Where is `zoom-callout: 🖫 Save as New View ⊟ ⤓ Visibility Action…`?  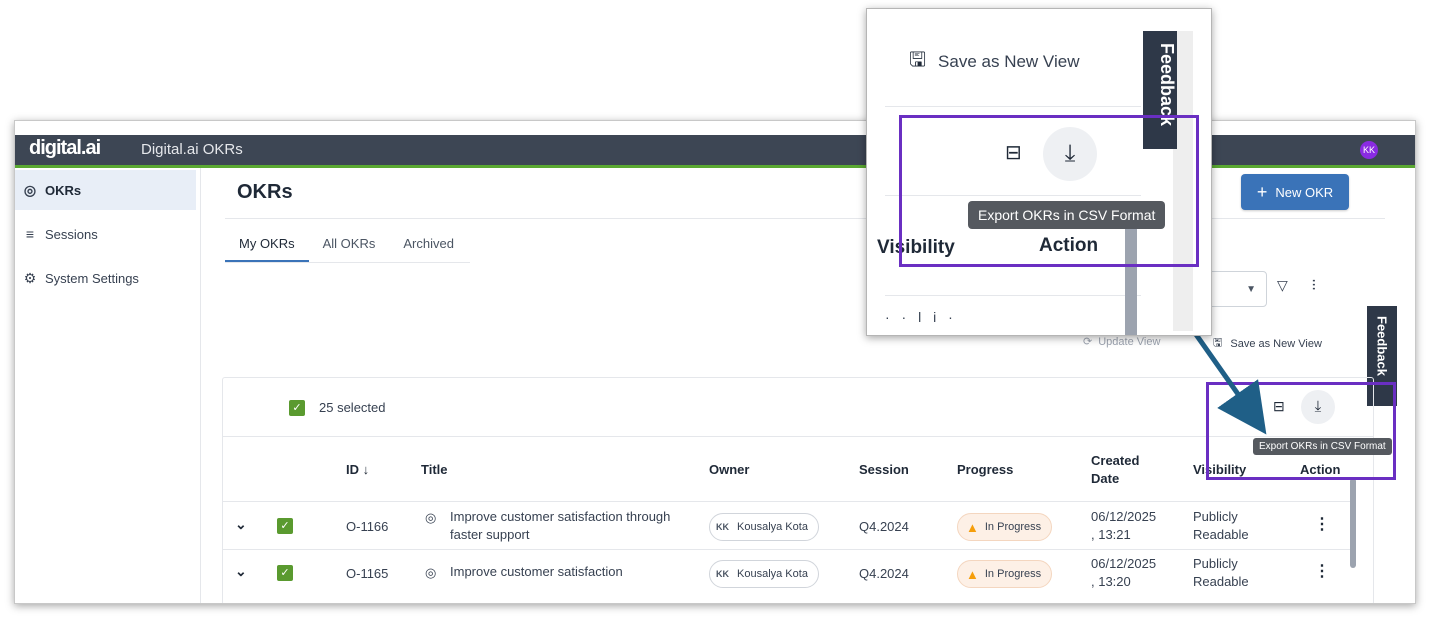 zoom-callout: 🖫 Save as New View ⊟ ⤓ Visibility Action… is located at coordinates (1039, 172).